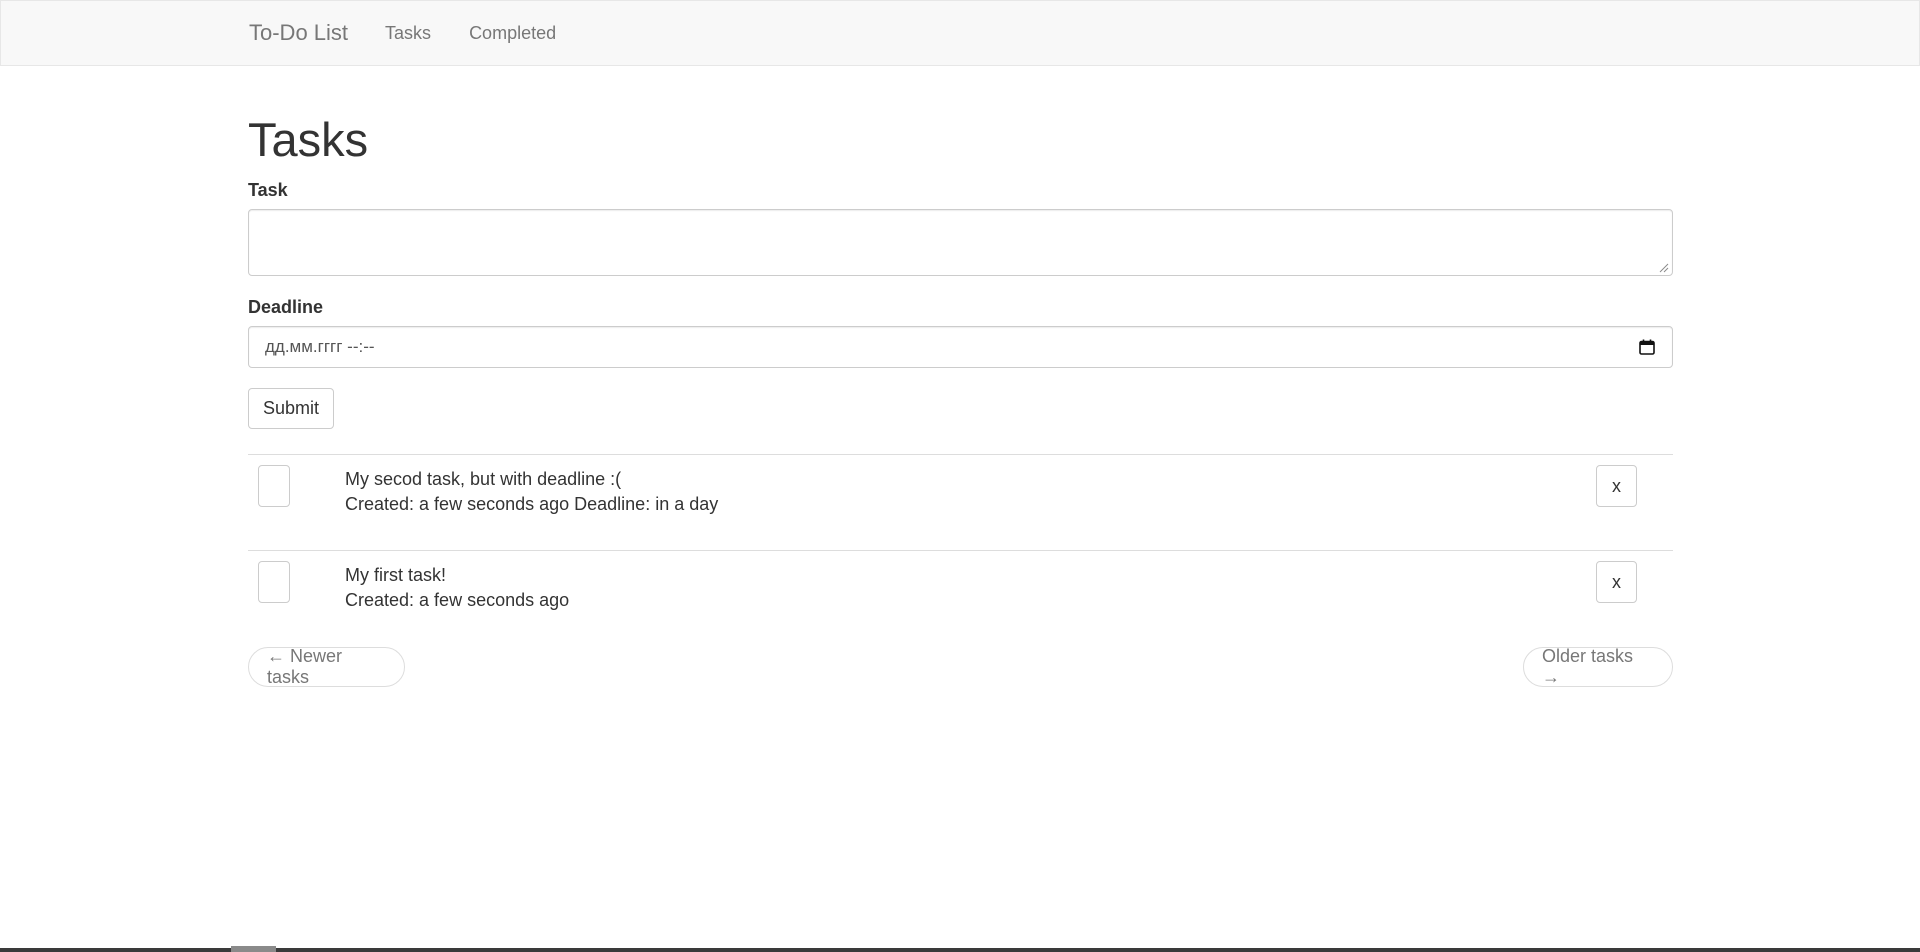 The image size is (1920, 952). I want to click on newer-tasks-link: ← Newer tasks, so click(326, 666).